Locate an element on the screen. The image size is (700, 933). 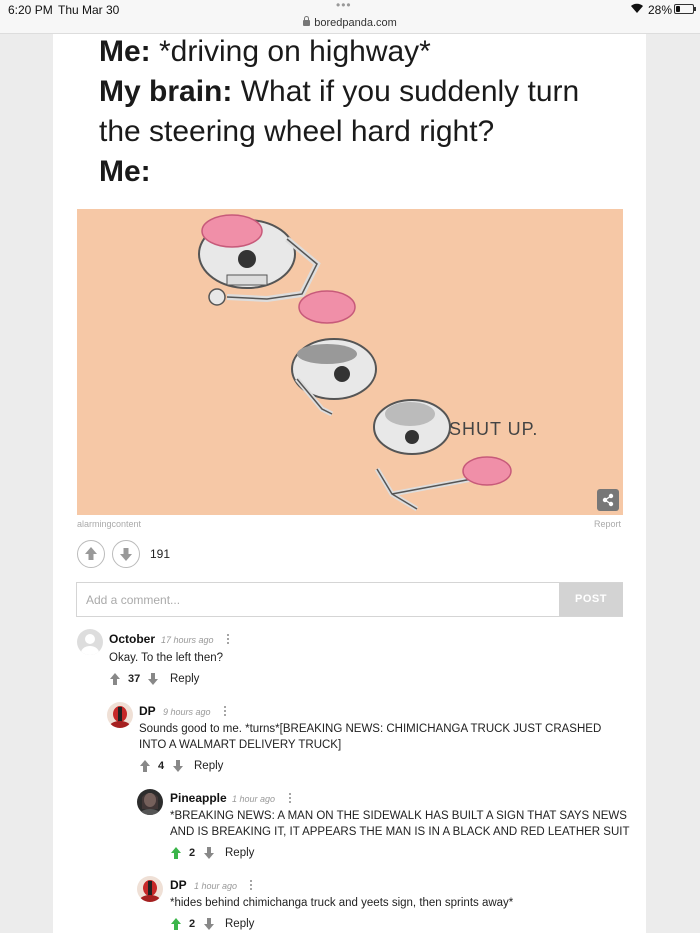
address-bar: boredpanda.com is located at coordinates (350, 22).